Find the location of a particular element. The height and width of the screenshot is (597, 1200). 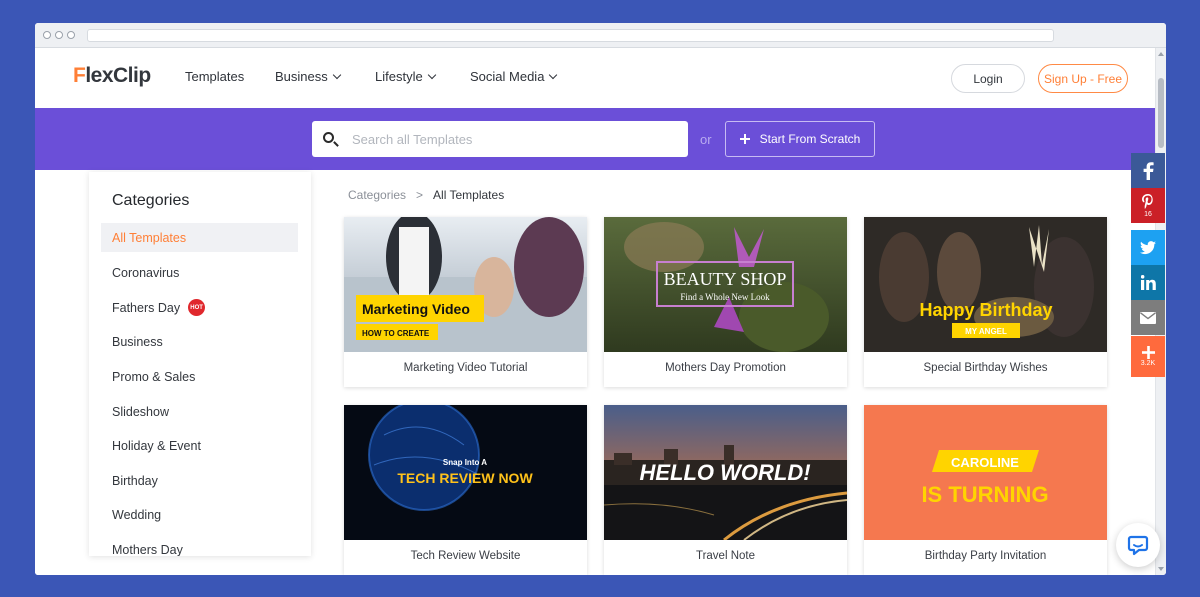

city-night-image: HELLO WORLD! is located at coordinates (725, 472).